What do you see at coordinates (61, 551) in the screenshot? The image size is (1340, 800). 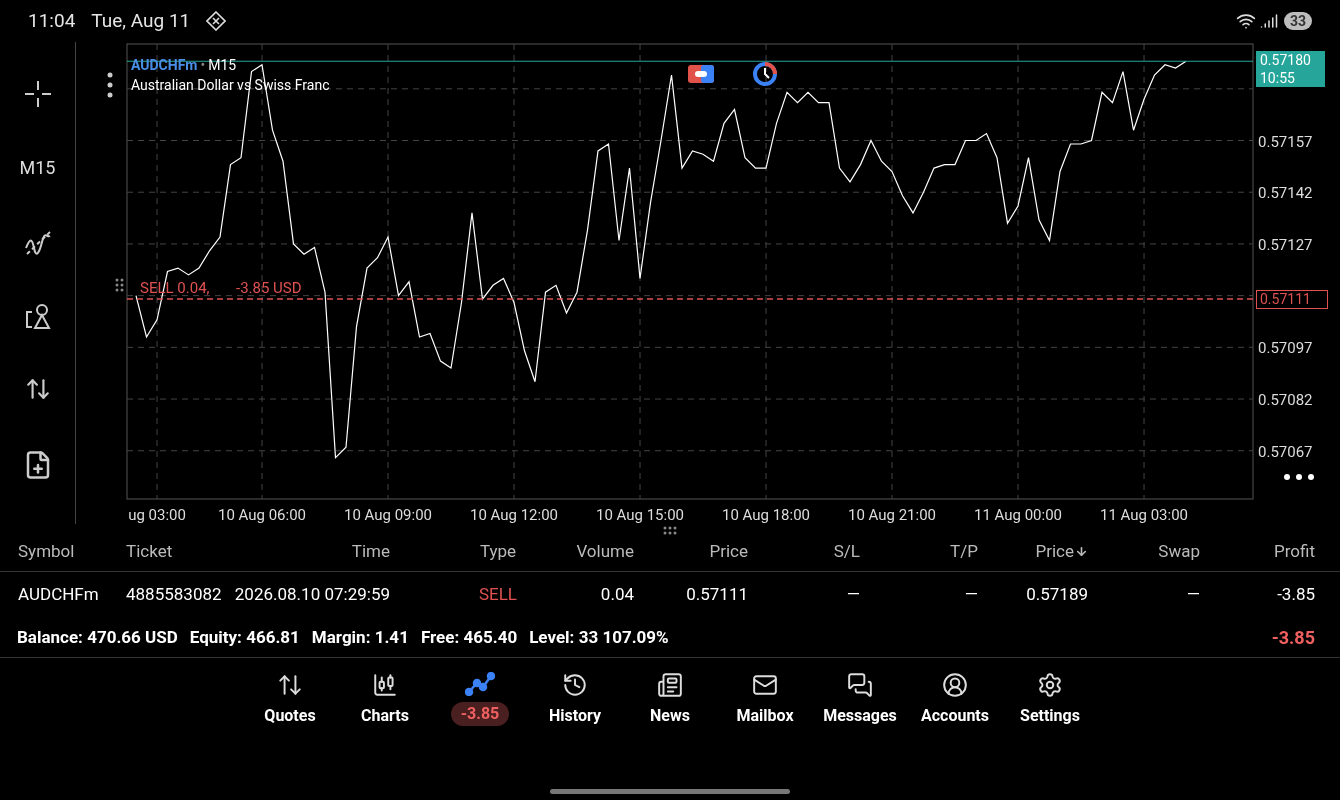 I see `column-header: Symbol` at bounding box center [61, 551].